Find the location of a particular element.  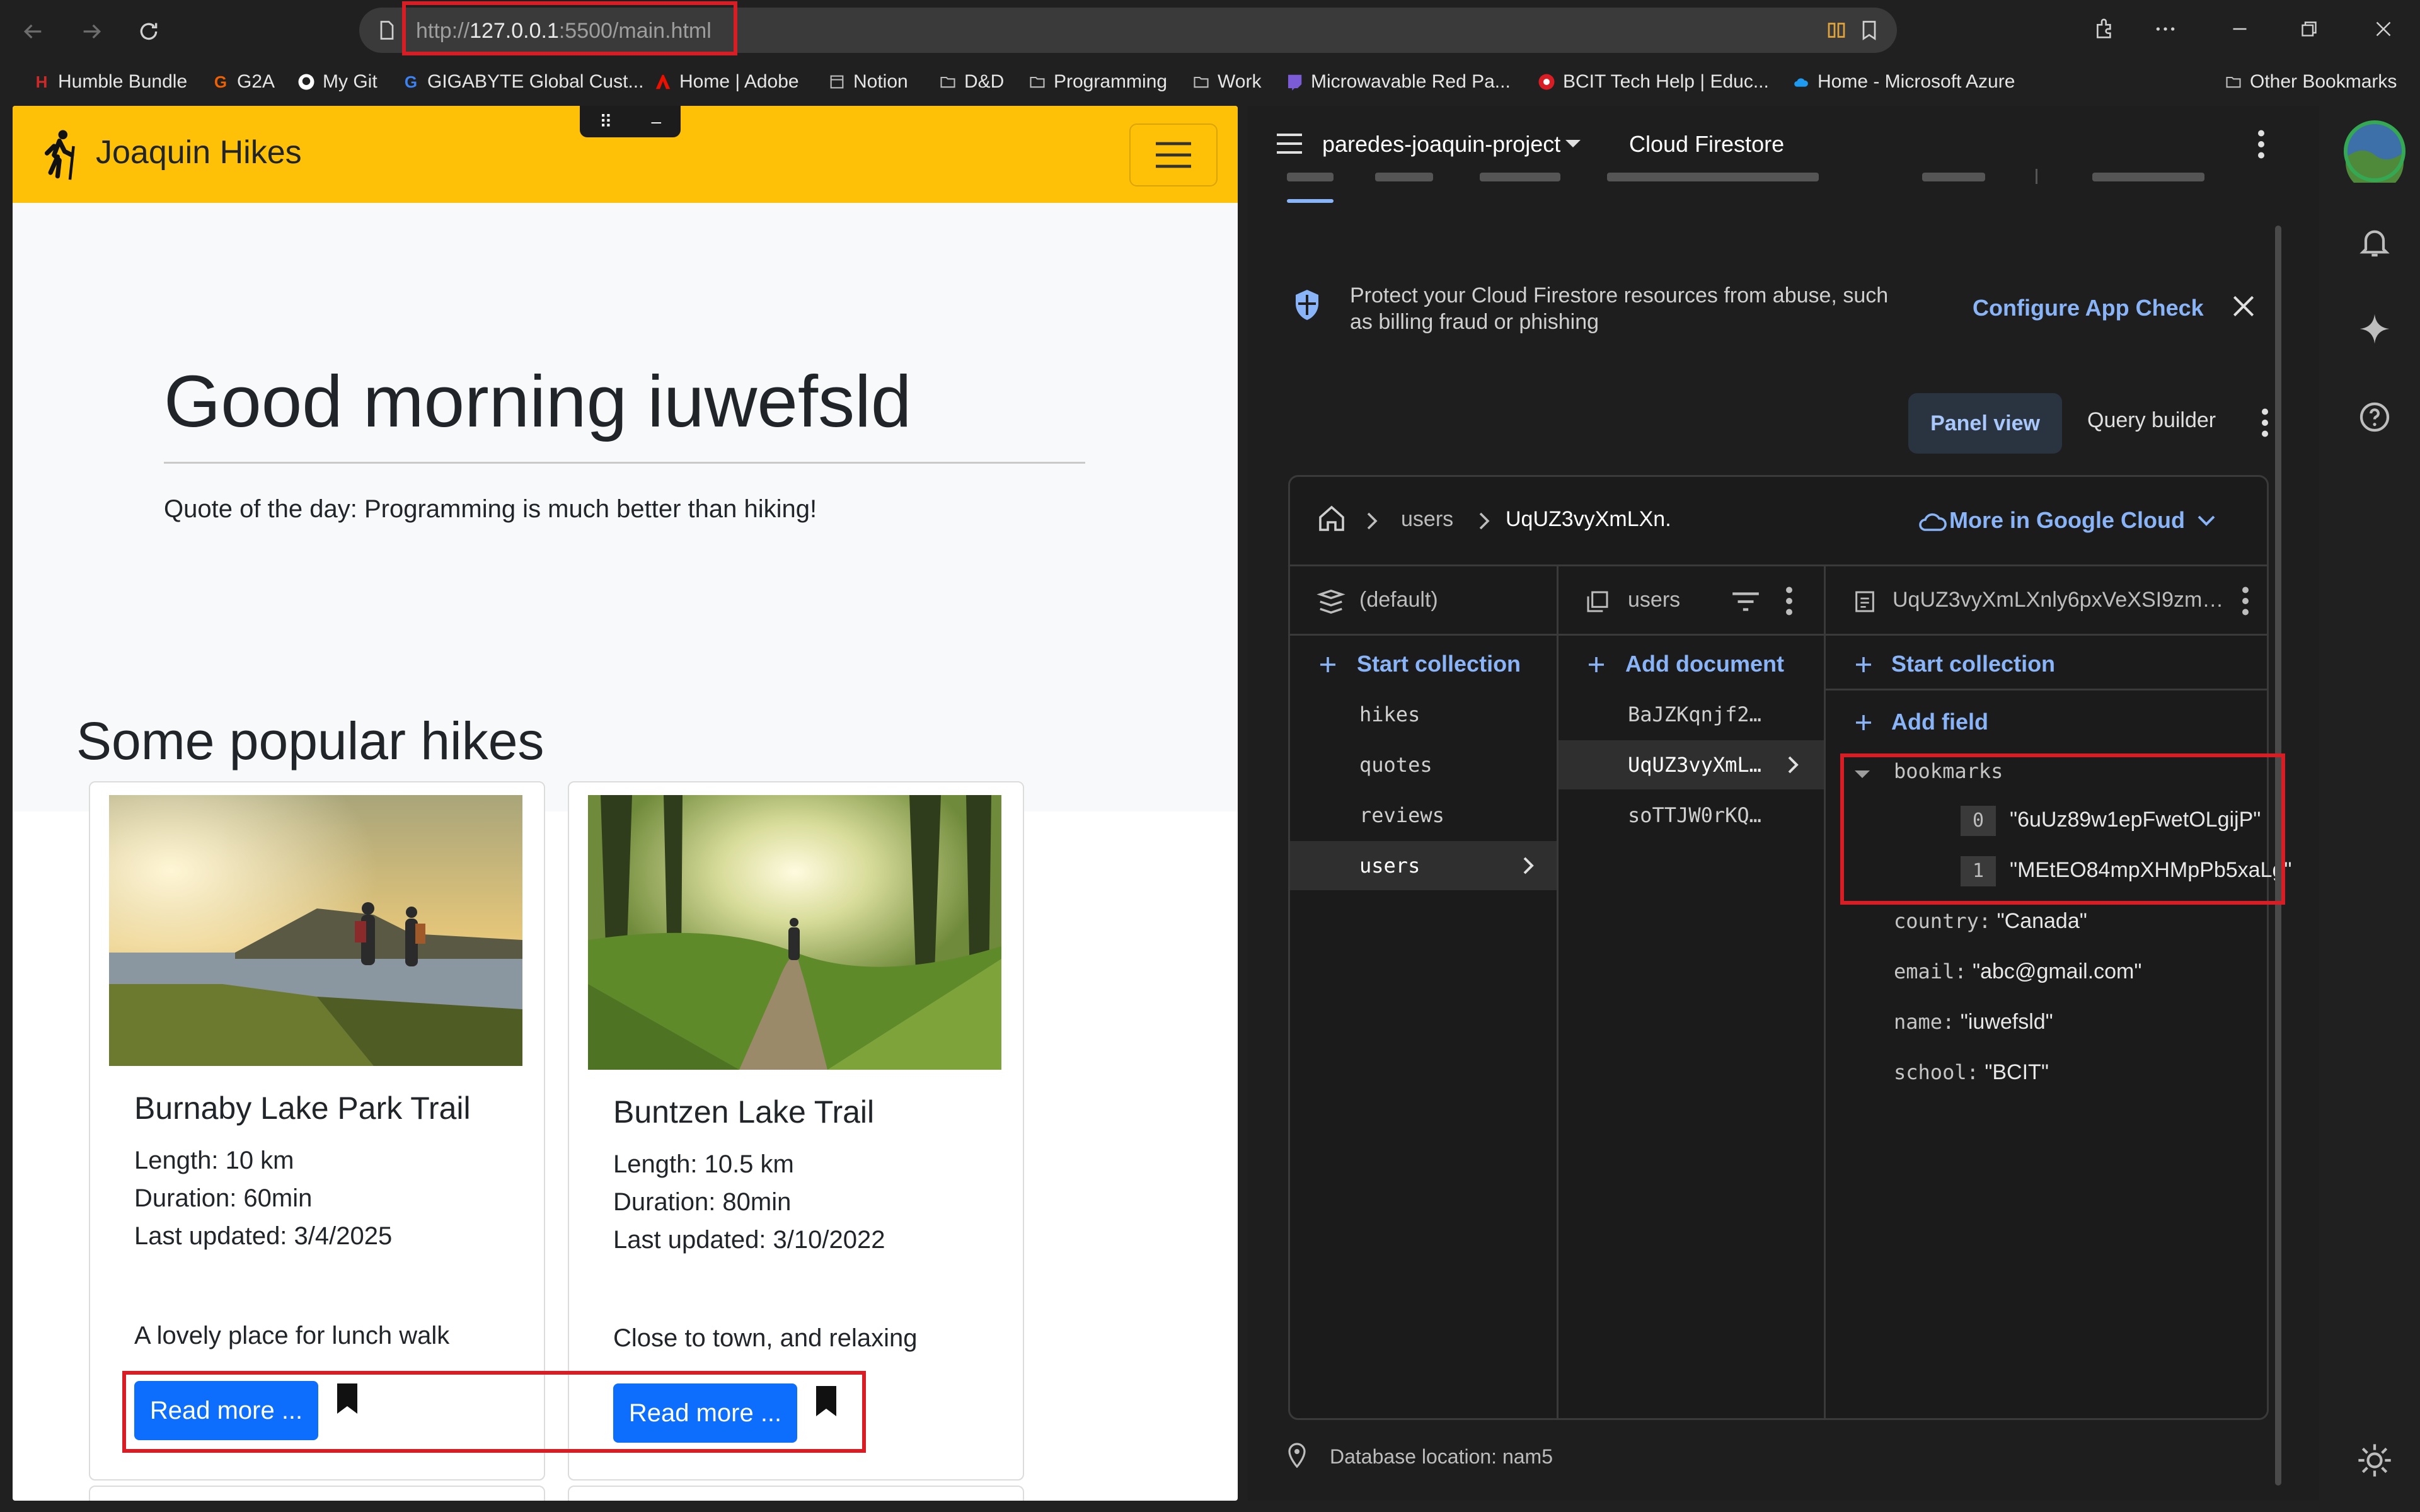

avatar is located at coordinates (2375, 151).